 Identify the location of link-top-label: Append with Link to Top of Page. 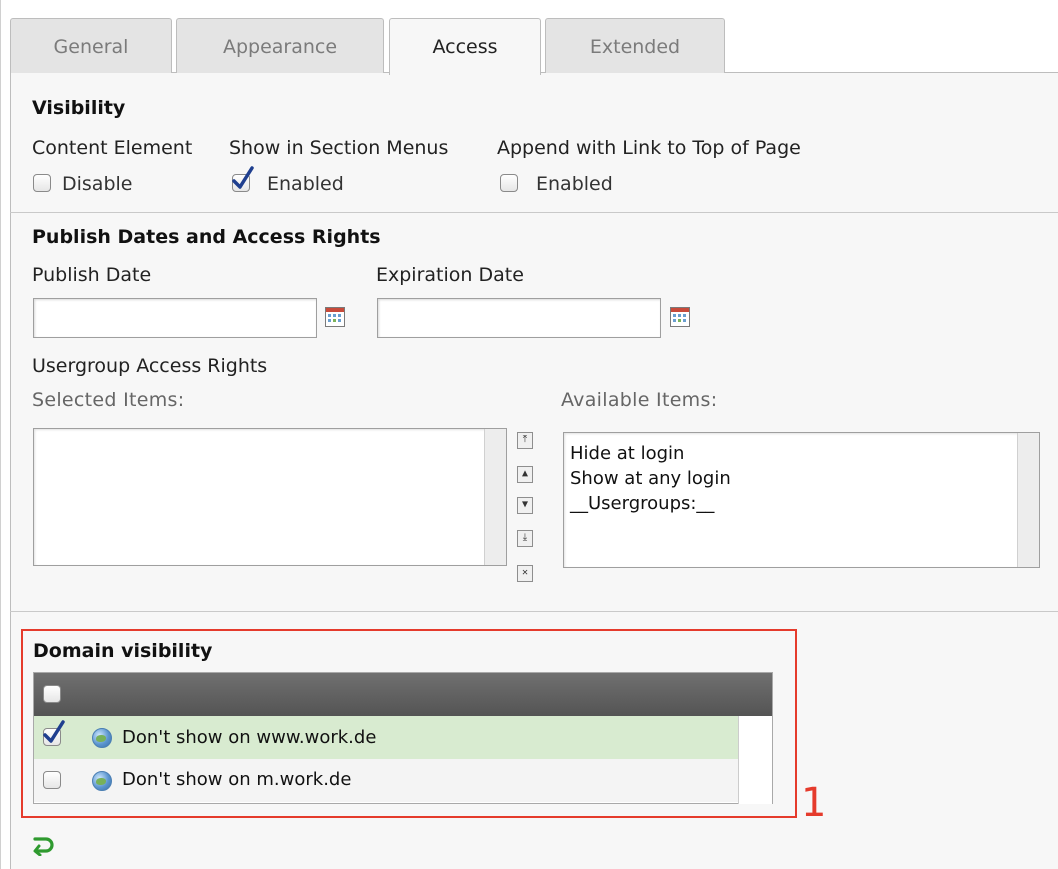
(649, 148).